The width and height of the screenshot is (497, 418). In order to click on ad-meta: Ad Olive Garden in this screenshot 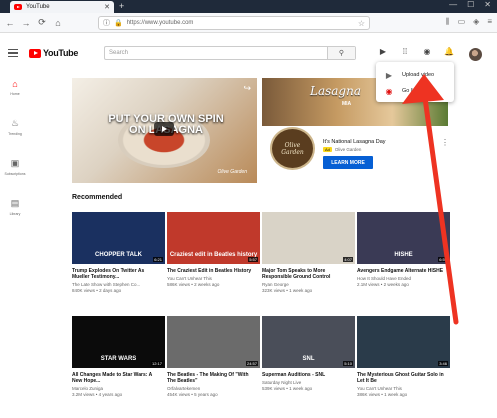, I will do `click(342, 149)`.